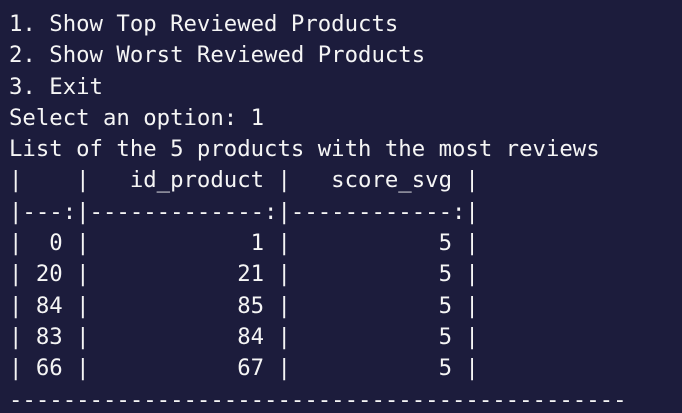 Image resolution: width=682 pixels, height=413 pixels. Describe the element at coordinates (56, 86) in the screenshot. I see `menu-option-3: 3. Exit` at that location.